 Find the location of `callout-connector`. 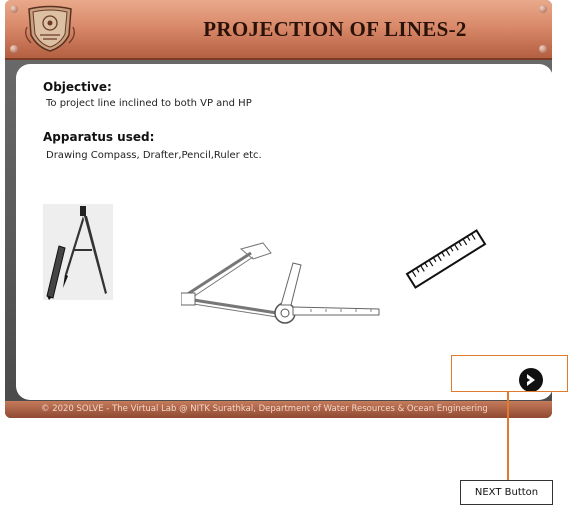

callout-connector is located at coordinates (508, 436).